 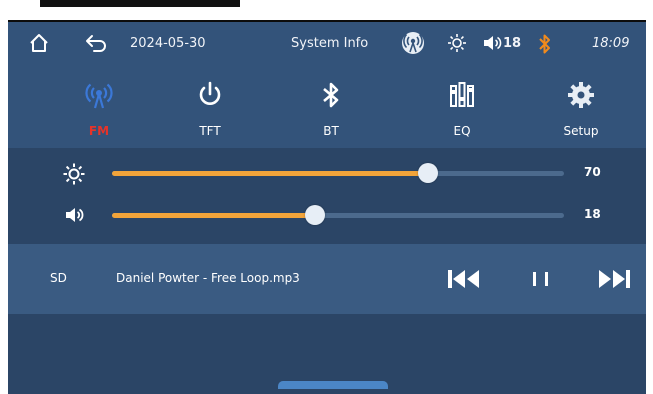 I want to click on tab-bt: BT, so click(x=331, y=109).